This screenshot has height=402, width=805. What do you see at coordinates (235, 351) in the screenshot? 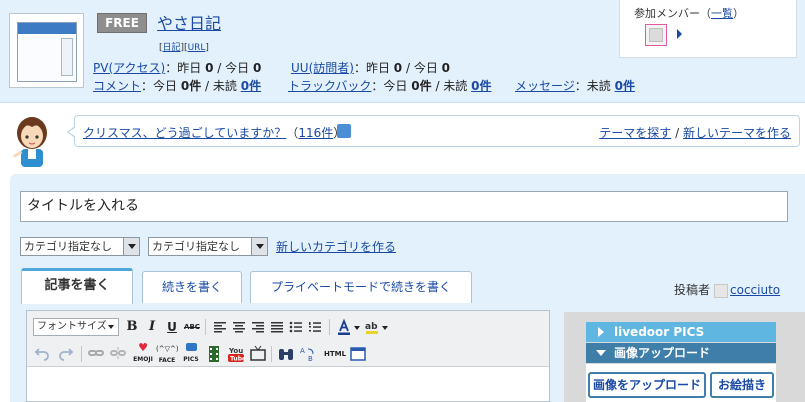
I see `svg-text: You` at bounding box center [235, 351].